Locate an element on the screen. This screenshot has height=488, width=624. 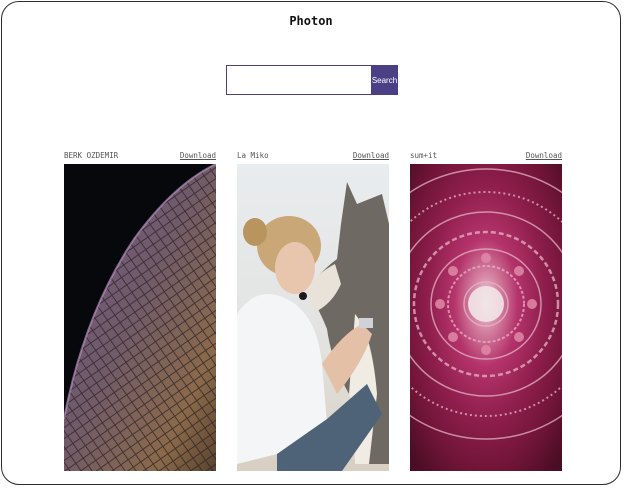
search-input is located at coordinates (298, 80).